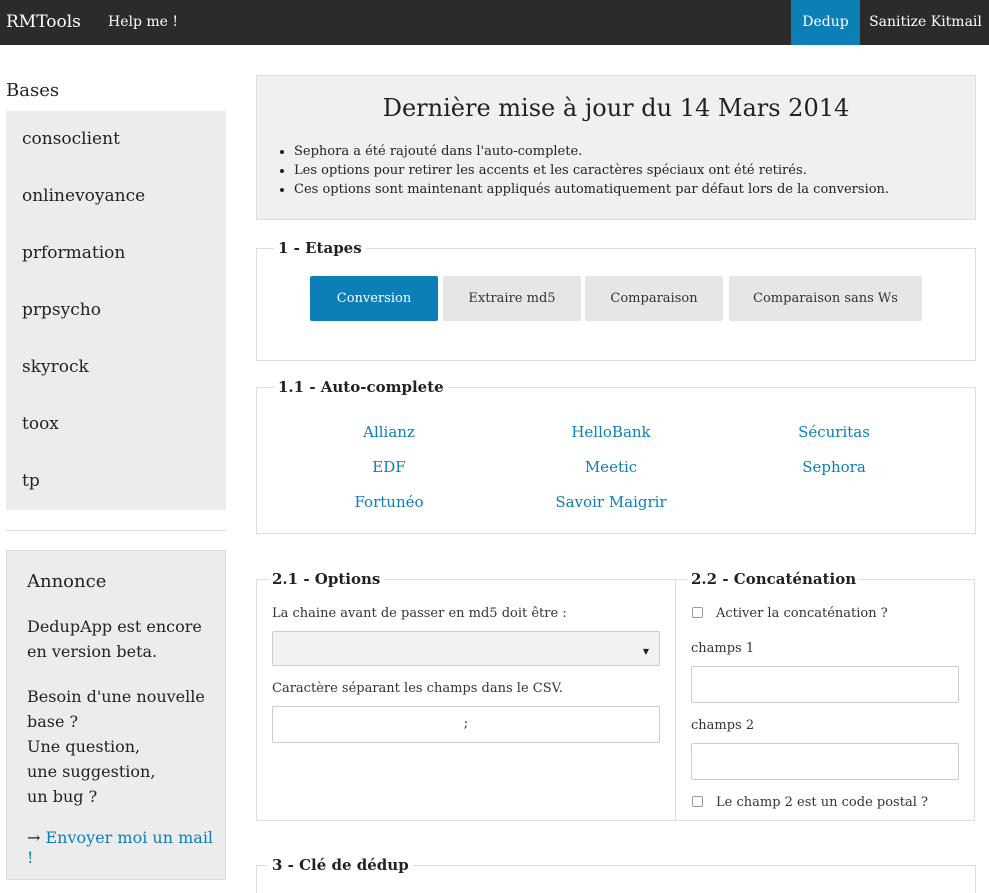  I want to click on conversion-button: Conversion, so click(374, 298).